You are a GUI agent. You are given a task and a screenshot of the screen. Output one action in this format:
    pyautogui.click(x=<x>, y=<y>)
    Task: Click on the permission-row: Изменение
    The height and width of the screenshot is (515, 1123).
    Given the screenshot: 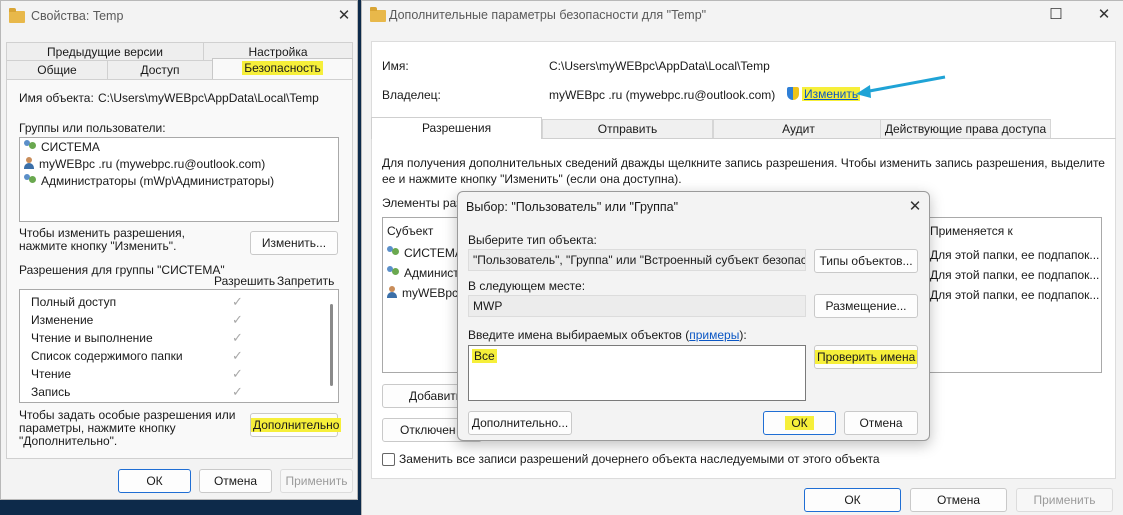 What is the action you would take?
    pyautogui.click(x=62, y=320)
    